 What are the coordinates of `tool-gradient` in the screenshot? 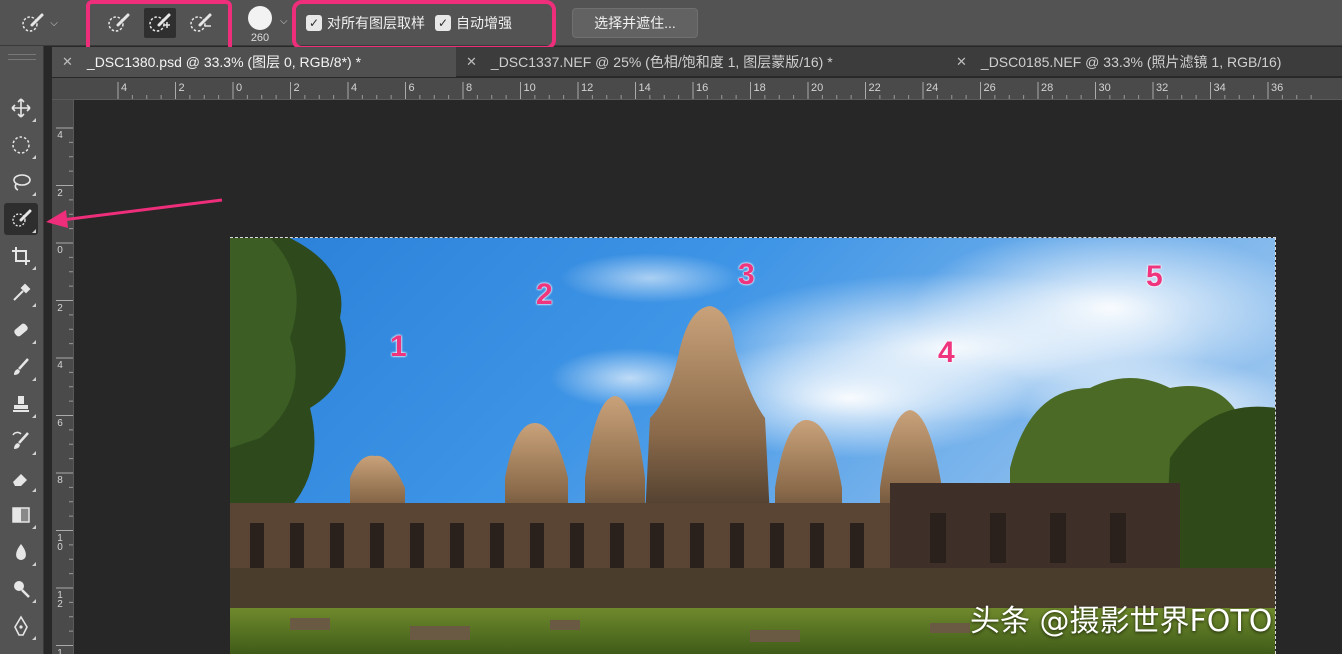 It's located at (21, 515).